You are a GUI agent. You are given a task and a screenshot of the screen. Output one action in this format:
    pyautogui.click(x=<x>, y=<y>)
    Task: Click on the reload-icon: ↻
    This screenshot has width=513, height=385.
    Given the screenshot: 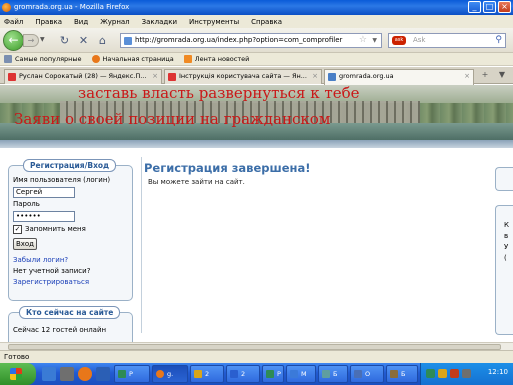 What is the action you would take?
    pyautogui.click(x=64, y=40)
    